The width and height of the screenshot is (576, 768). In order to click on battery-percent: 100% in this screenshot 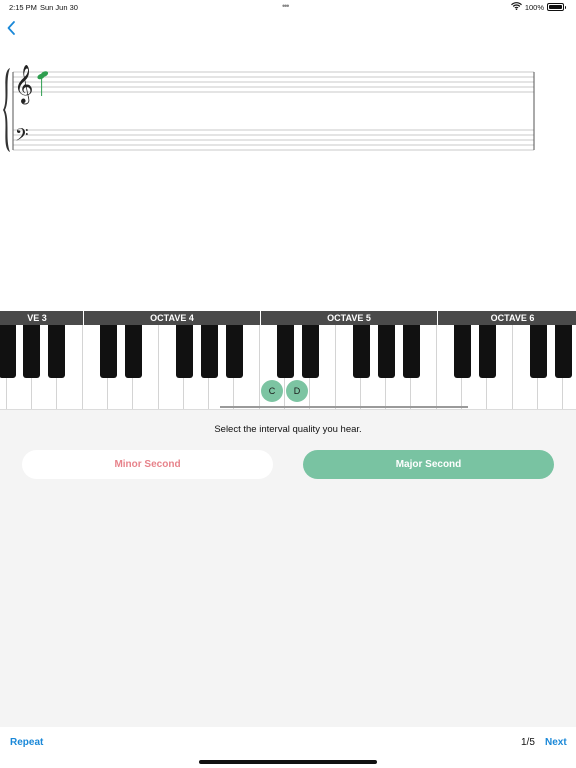, I will do `click(534, 7)`.